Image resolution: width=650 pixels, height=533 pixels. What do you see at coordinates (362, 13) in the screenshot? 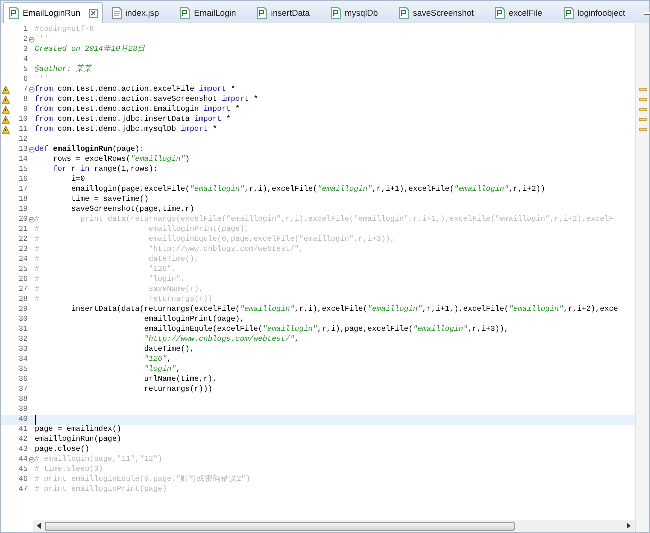
I see `editor-tab: mysqlDb` at bounding box center [362, 13].